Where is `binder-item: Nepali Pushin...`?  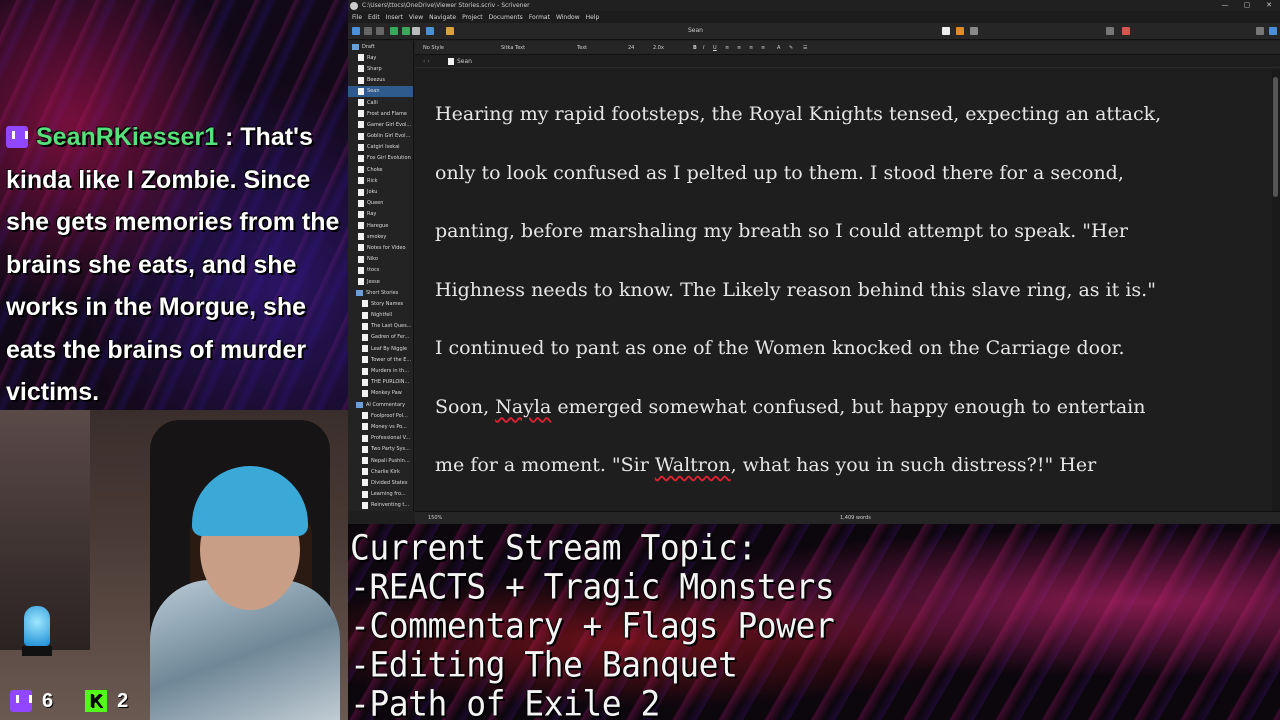
binder-item: Nepali Pushin... is located at coordinates (380, 460).